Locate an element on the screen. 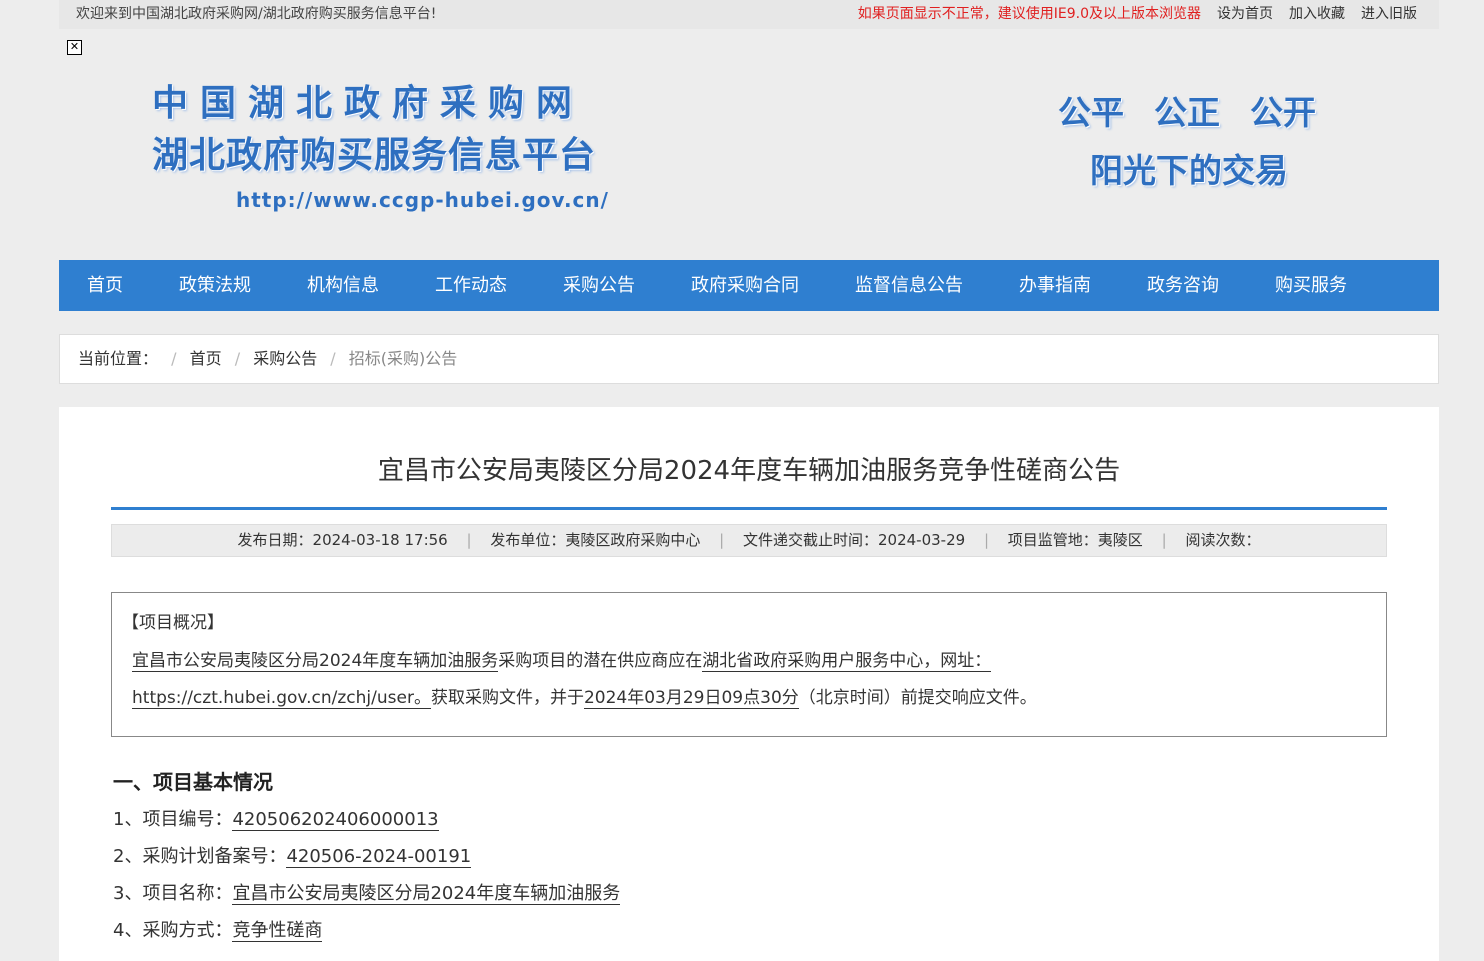  info-item-procurement-method: 4、采购方式：竞争性磋商 is located at coordinates (218, 931).